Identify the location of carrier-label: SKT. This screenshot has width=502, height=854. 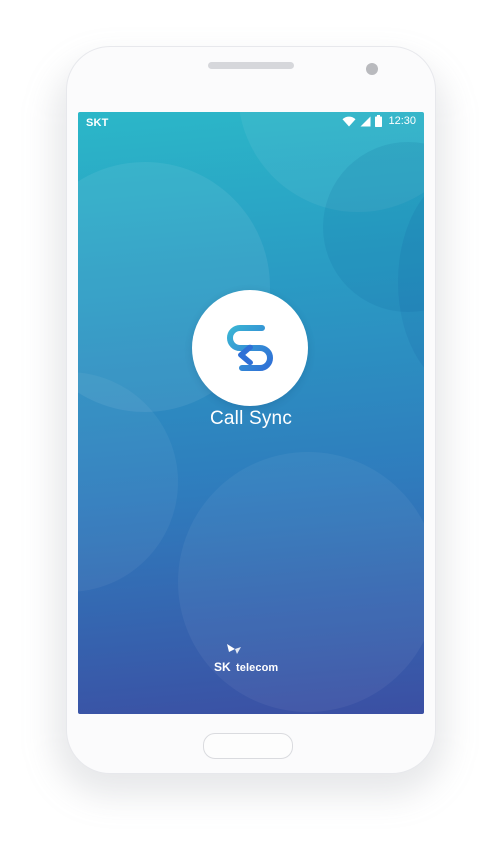
(97, 123).